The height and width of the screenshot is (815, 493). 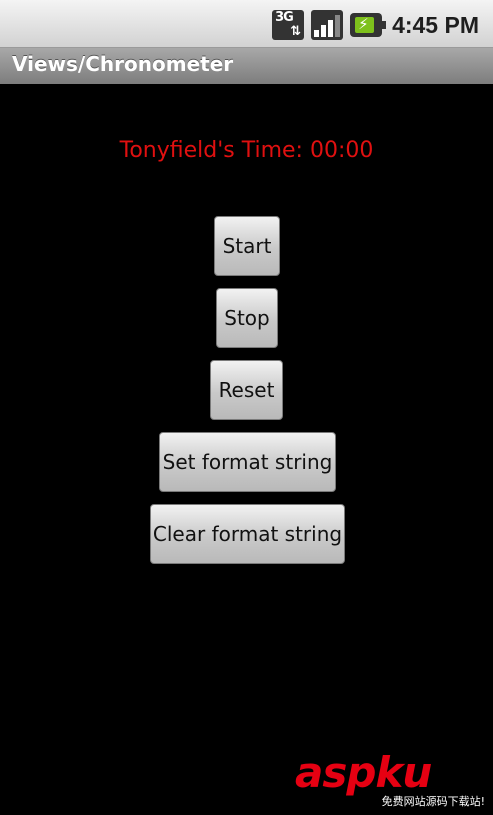 I want to click on stop-button: Stop, so click(x=247, y=318).